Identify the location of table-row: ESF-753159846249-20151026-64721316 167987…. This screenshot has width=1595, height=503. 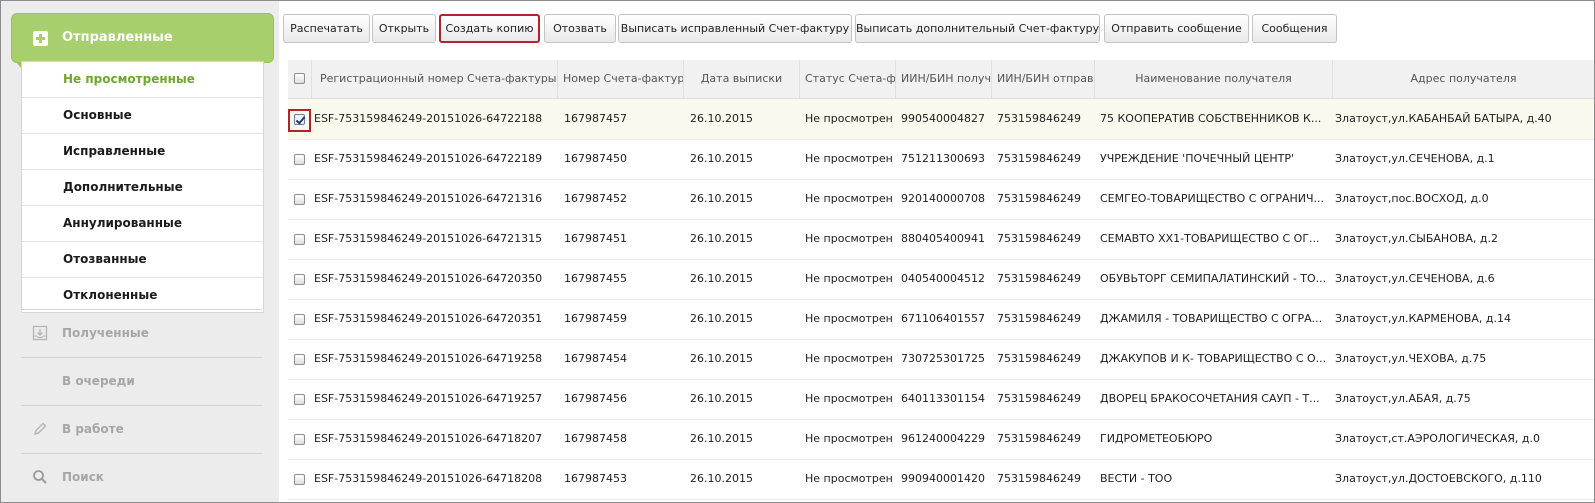
(941, 199).